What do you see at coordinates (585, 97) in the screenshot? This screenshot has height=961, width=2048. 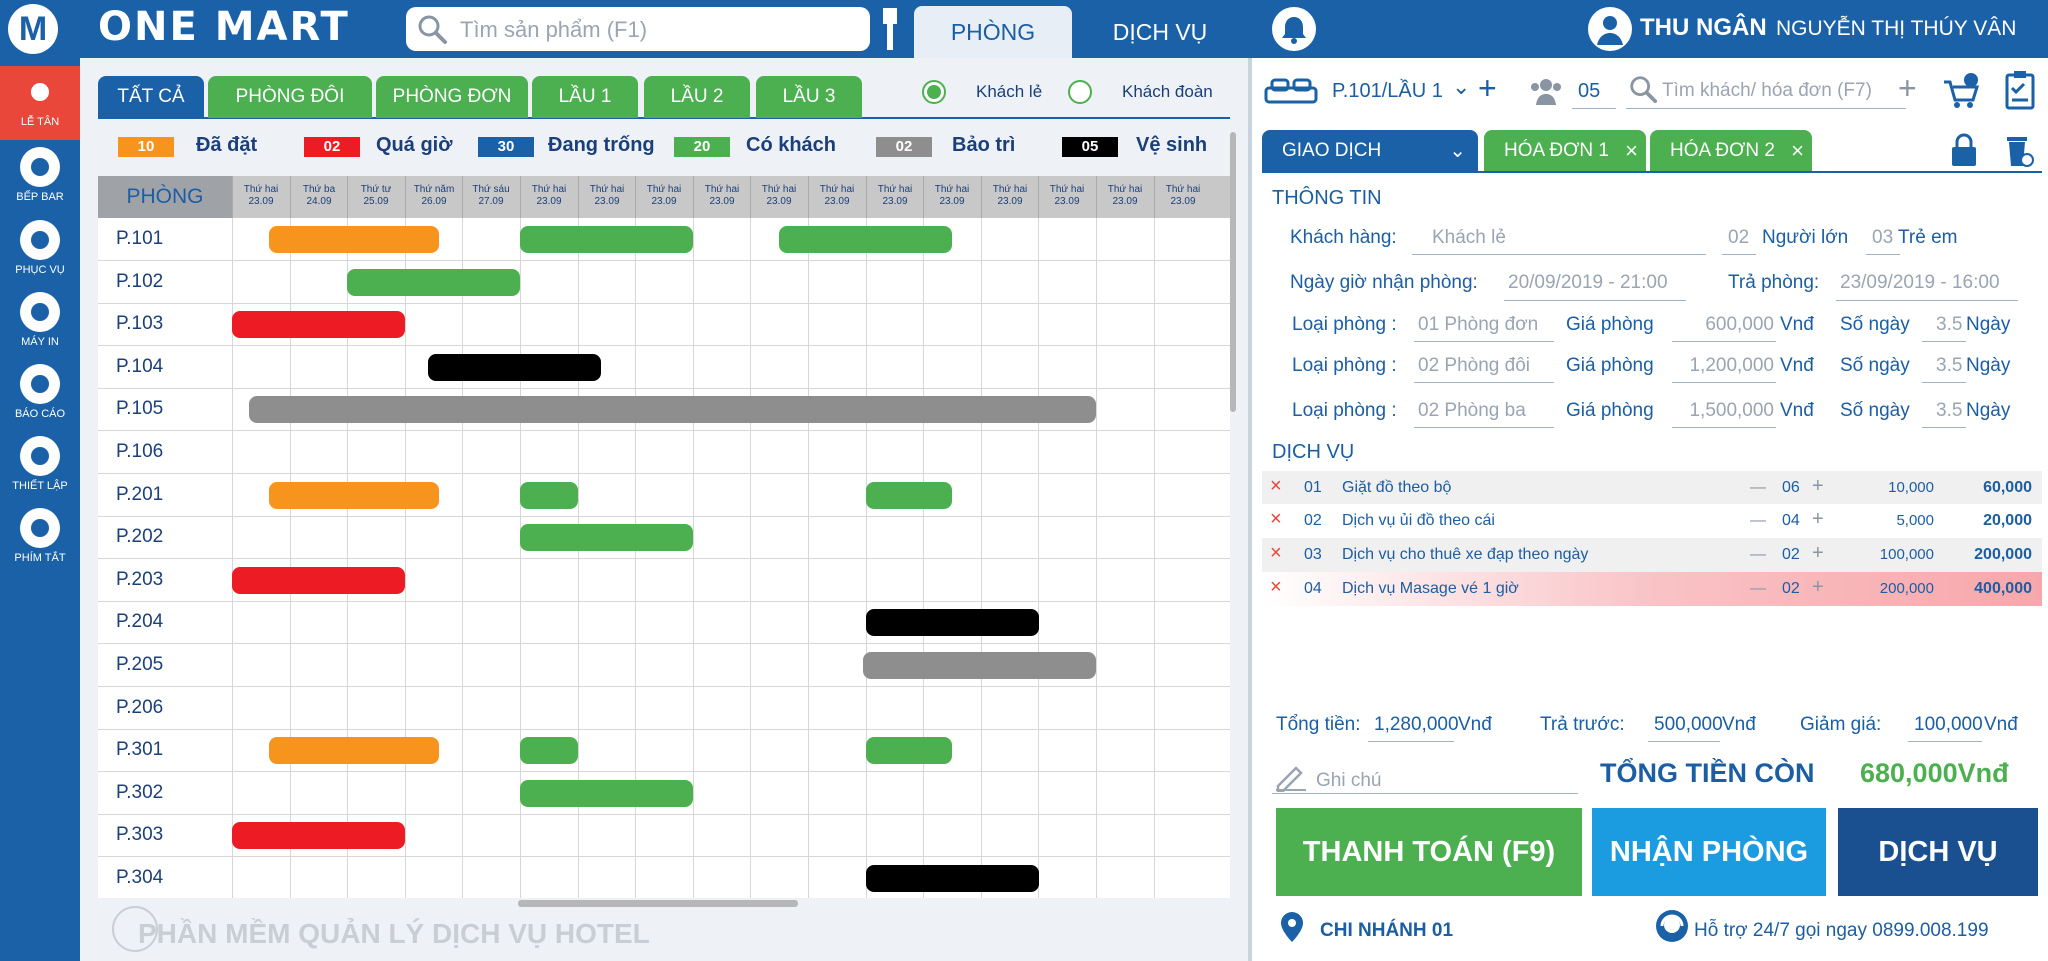 I see `filter-tab-4: LẦU 1` at bounding box center [585, 97].